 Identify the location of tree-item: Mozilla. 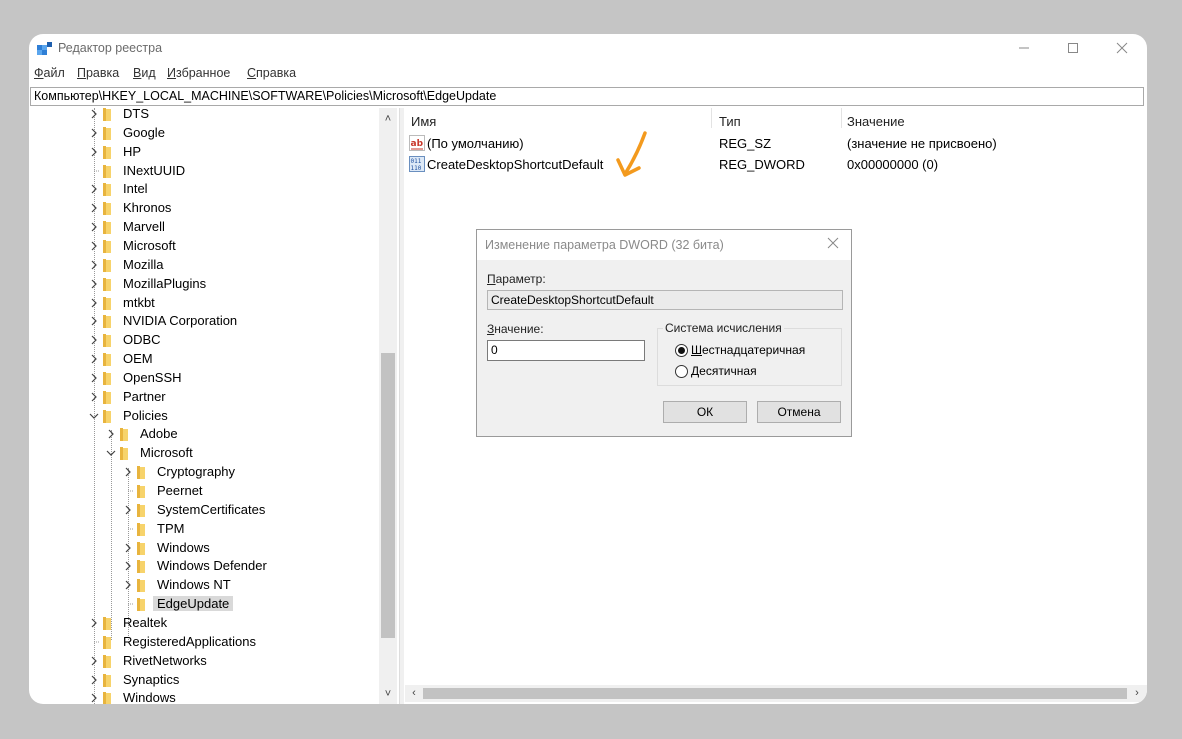
(209, 265).